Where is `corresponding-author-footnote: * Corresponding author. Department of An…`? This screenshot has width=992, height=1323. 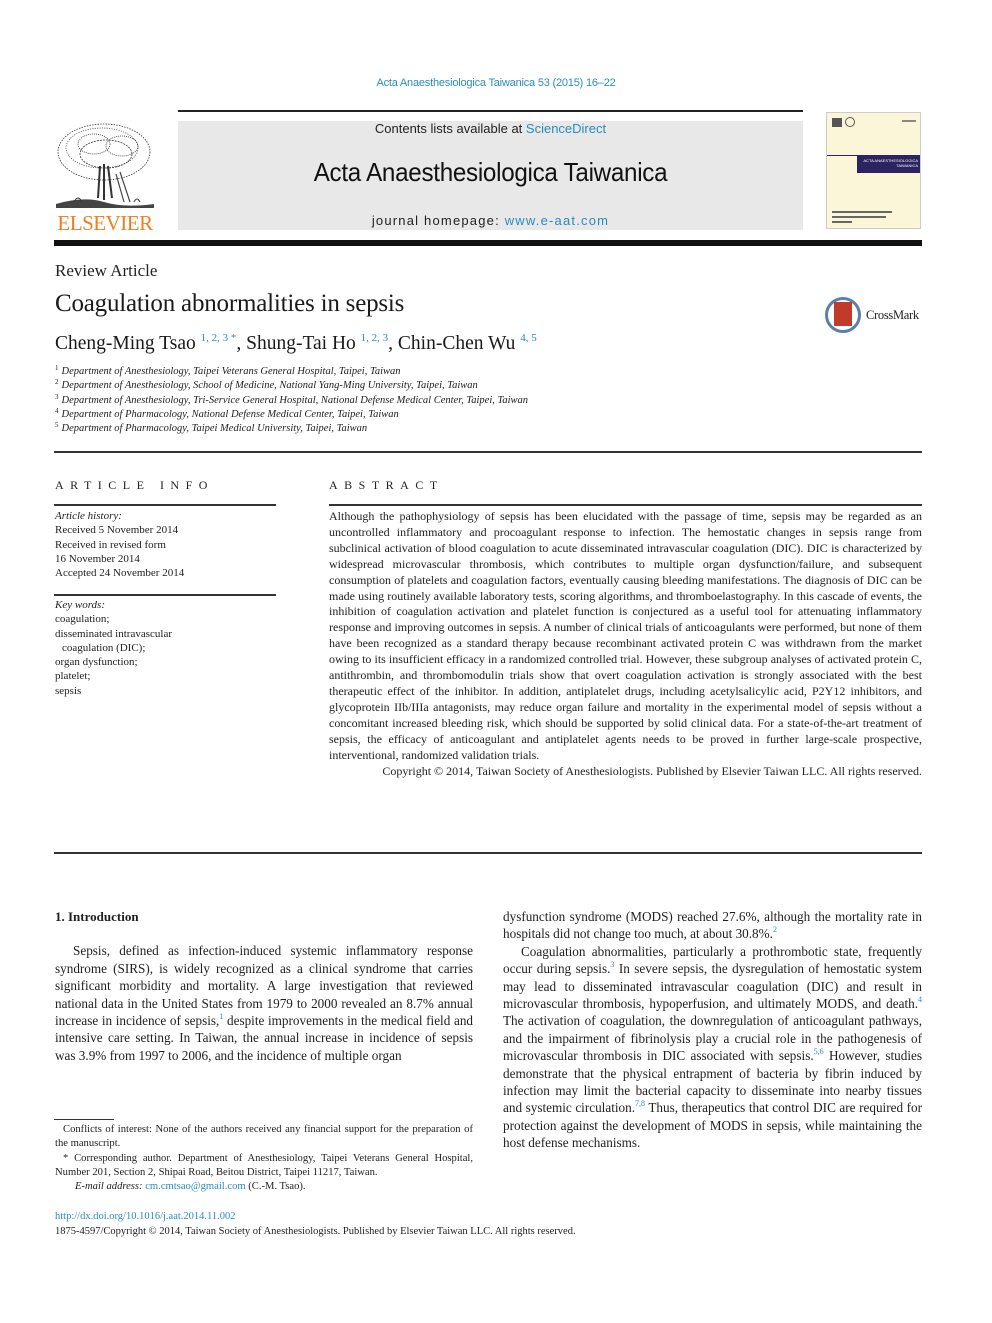 corresponding-author-footnote: * Corresponding author. Department of An… is located at coordinates (264, 1165).